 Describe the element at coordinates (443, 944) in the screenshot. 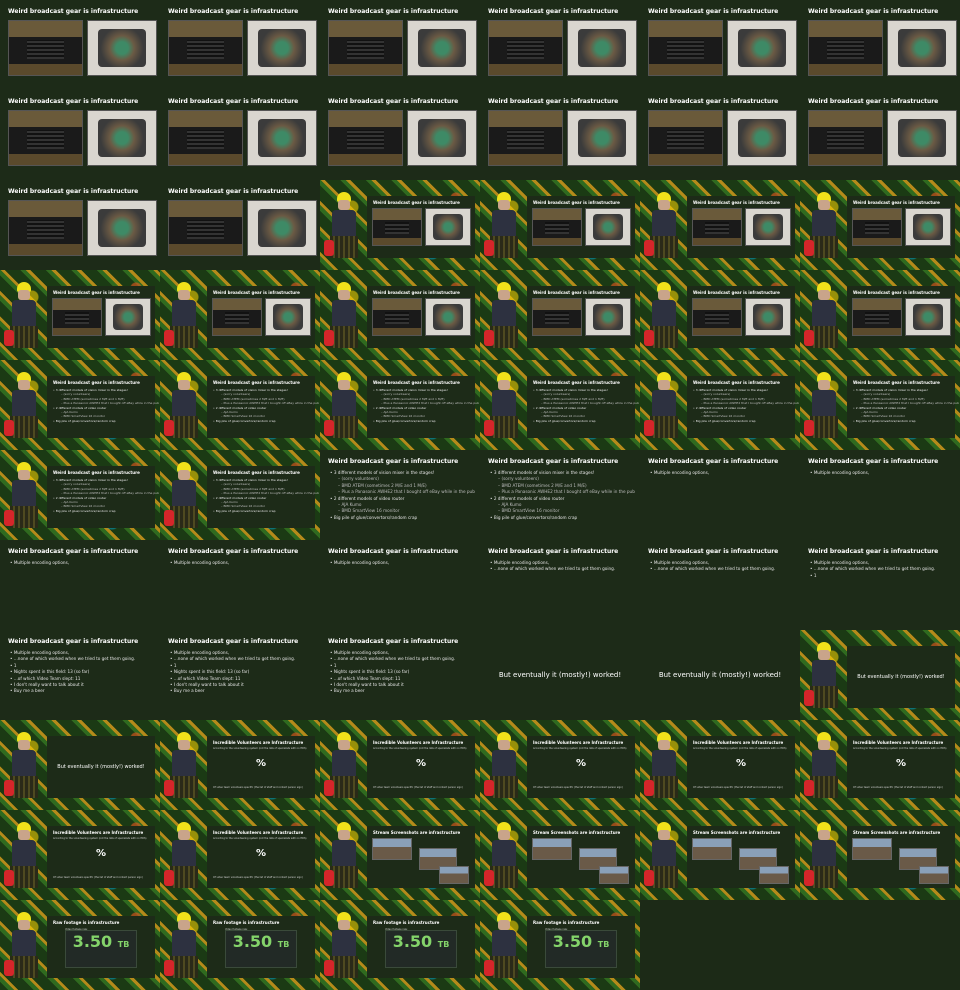

I see `footage-unit: TB` at that location.